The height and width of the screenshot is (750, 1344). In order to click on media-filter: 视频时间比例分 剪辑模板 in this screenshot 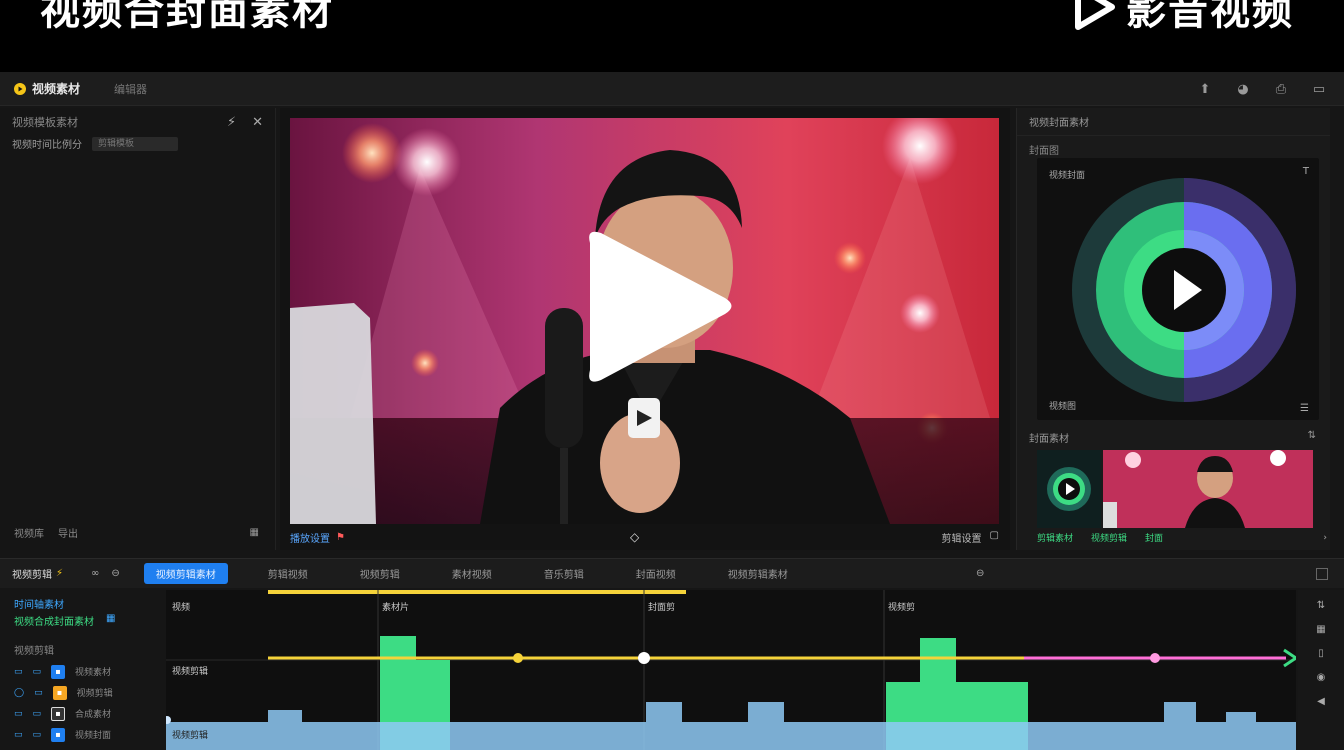, I will do `click(137, 143)`.